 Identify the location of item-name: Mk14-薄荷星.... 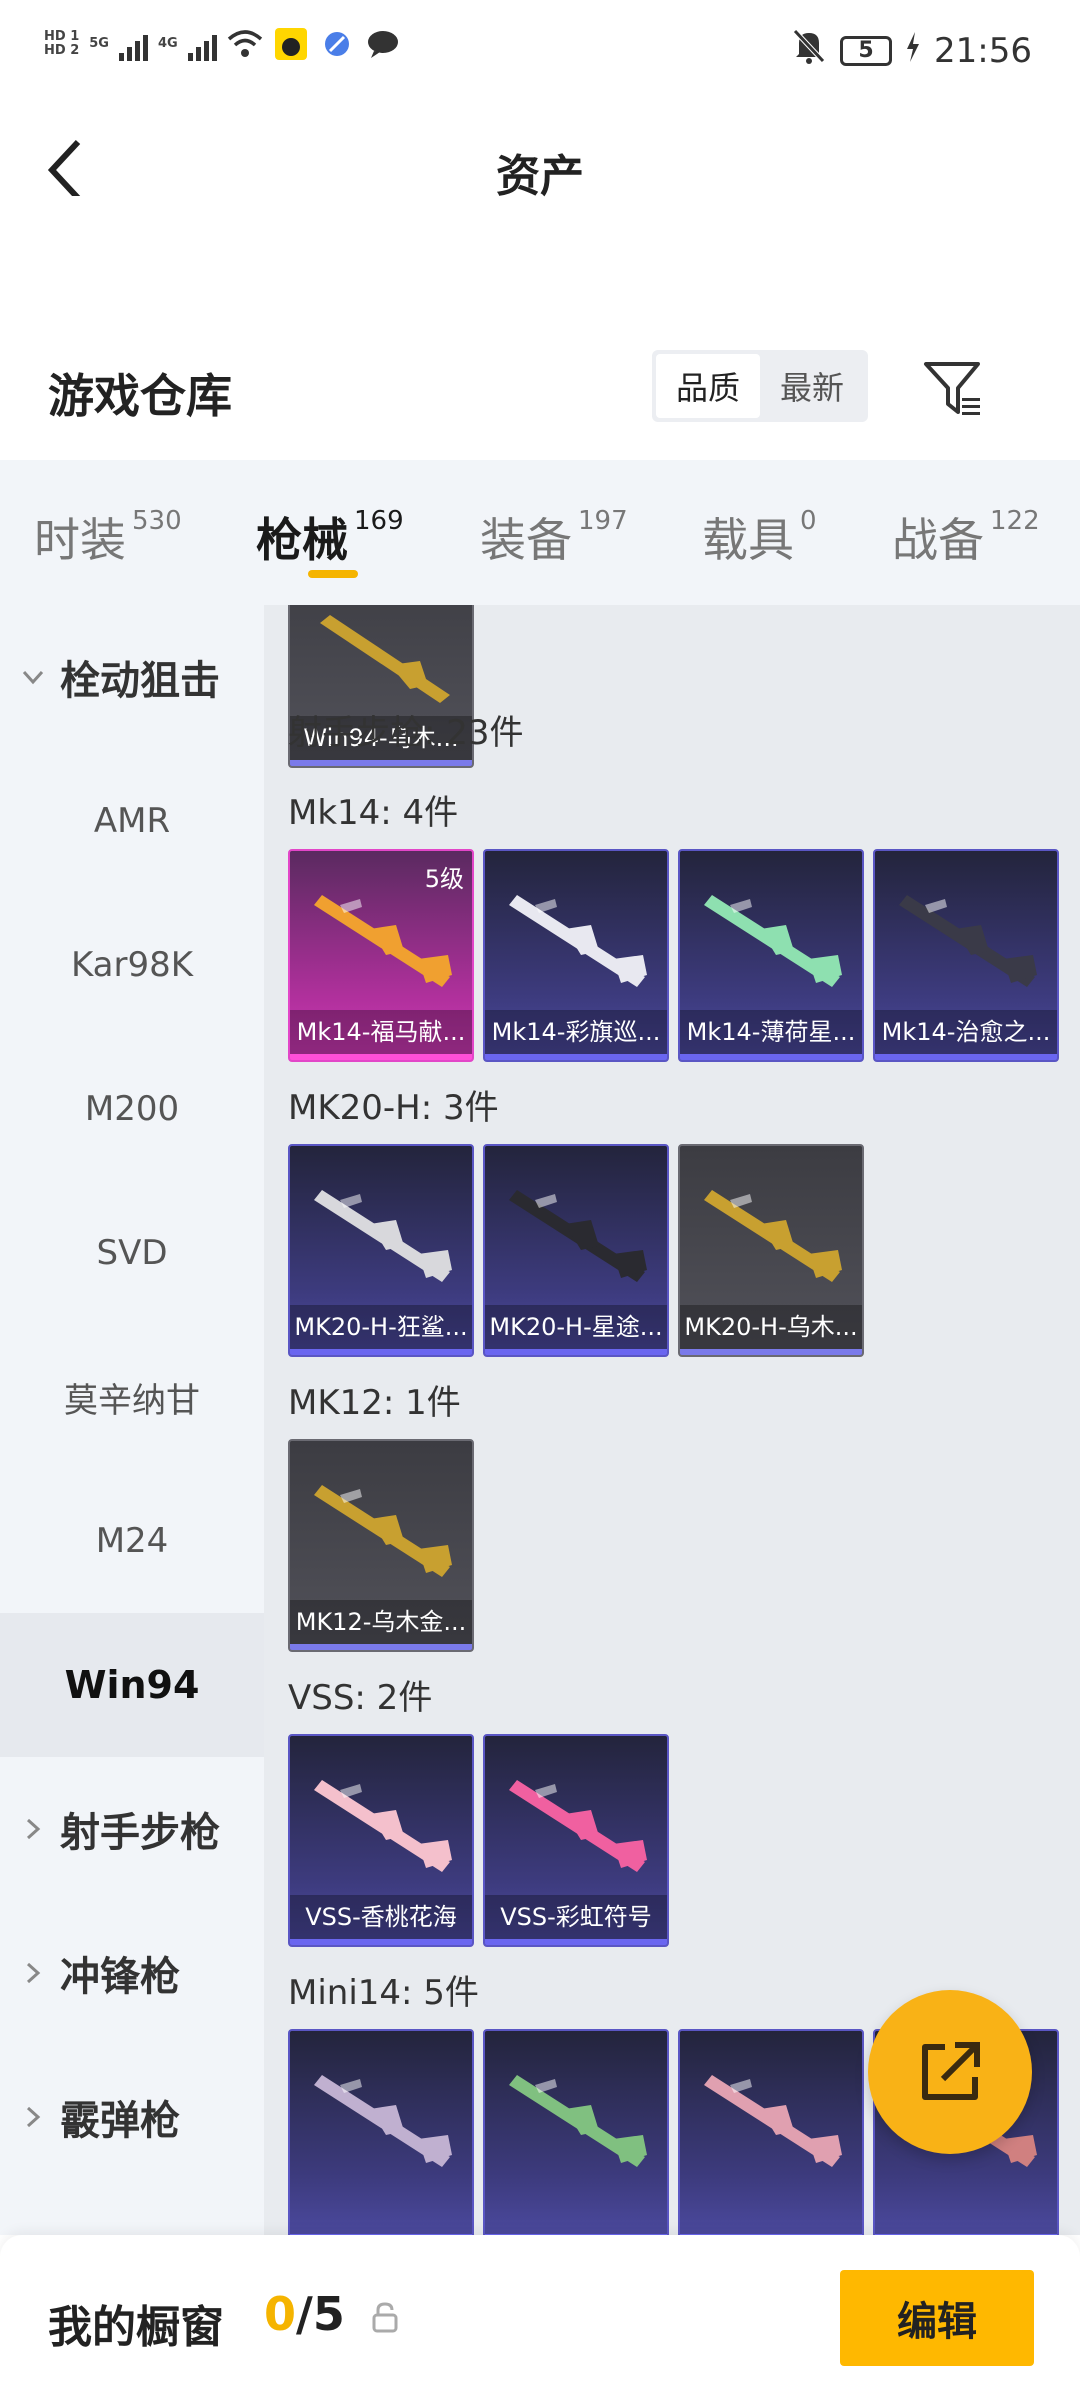
(771, 1032).